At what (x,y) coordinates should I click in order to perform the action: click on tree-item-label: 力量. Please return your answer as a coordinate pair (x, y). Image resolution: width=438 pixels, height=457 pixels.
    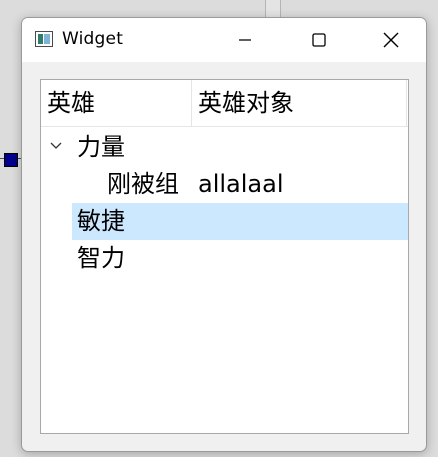
    Looking at the image, I should click on (101, 147).